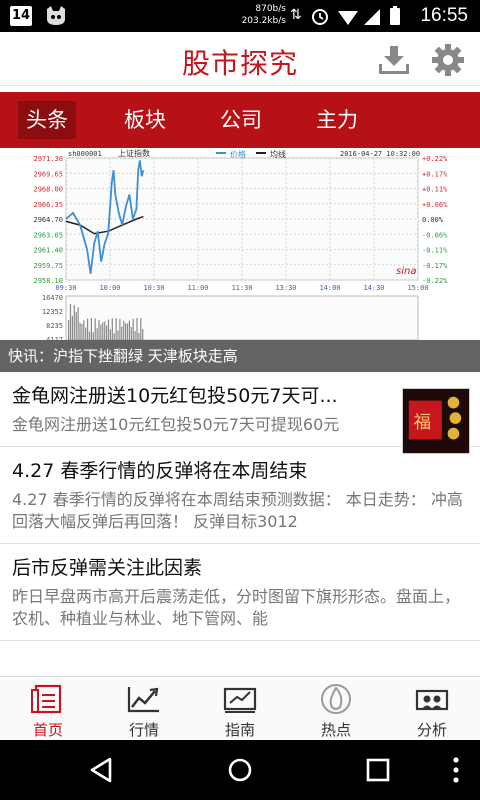 Image resolution: width=480 pixels, height=800 pixels. What do you see at coordinates (145, 120) in the screenshot?
I see `tab-sectors: 板块` at bounding box center [145, 120].